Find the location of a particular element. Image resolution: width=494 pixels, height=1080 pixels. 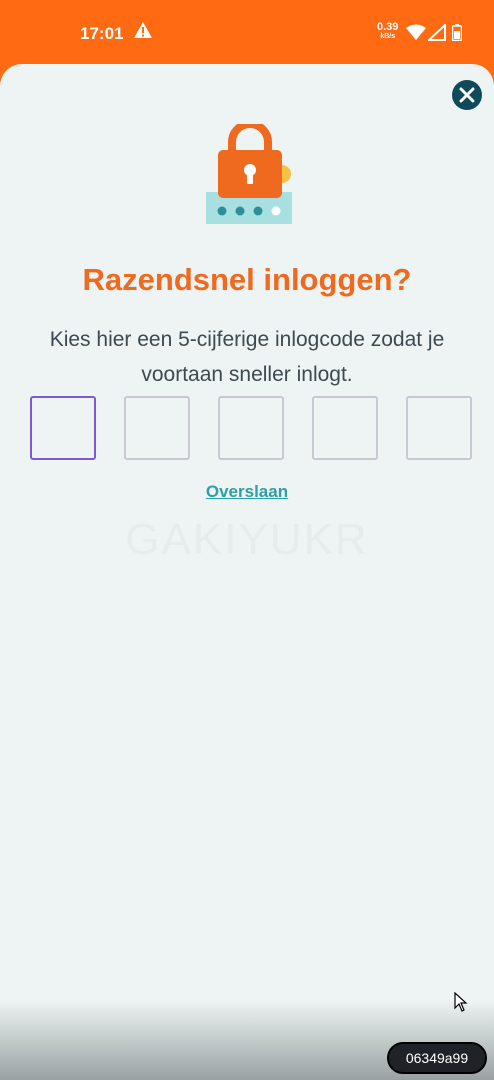

signal-icon is located at coordinates (436, 34).